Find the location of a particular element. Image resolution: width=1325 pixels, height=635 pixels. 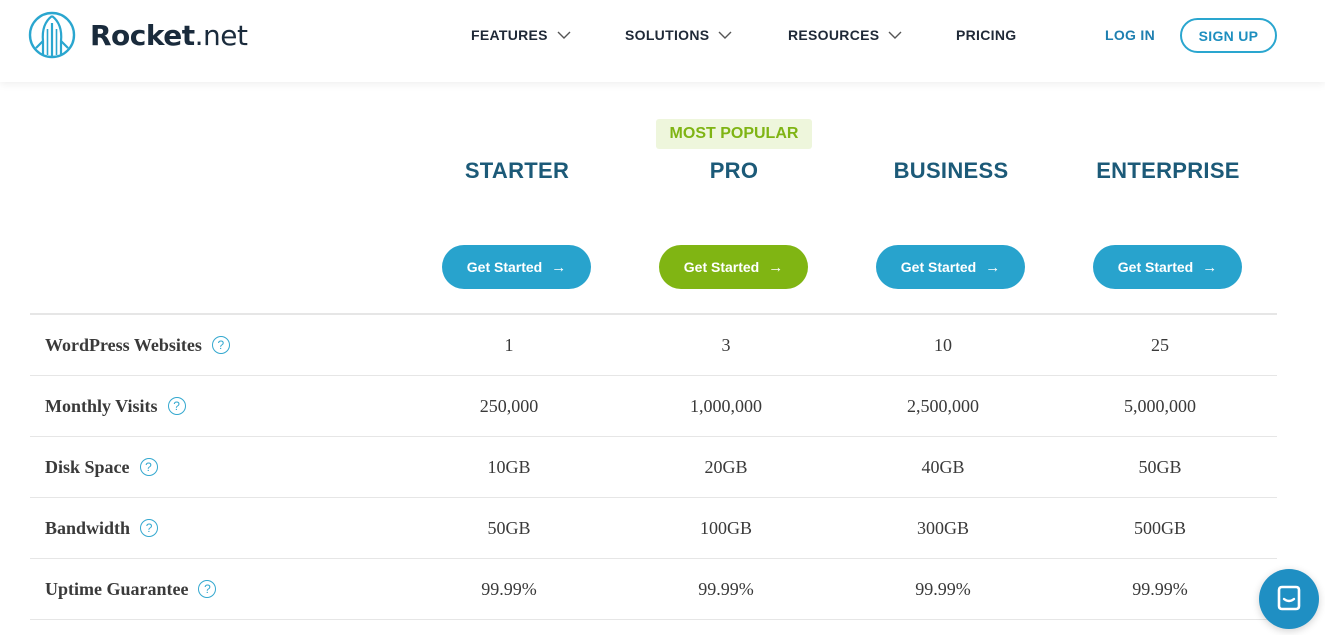

signup-button: SIGN UP is located at coordinates (1228, 35).